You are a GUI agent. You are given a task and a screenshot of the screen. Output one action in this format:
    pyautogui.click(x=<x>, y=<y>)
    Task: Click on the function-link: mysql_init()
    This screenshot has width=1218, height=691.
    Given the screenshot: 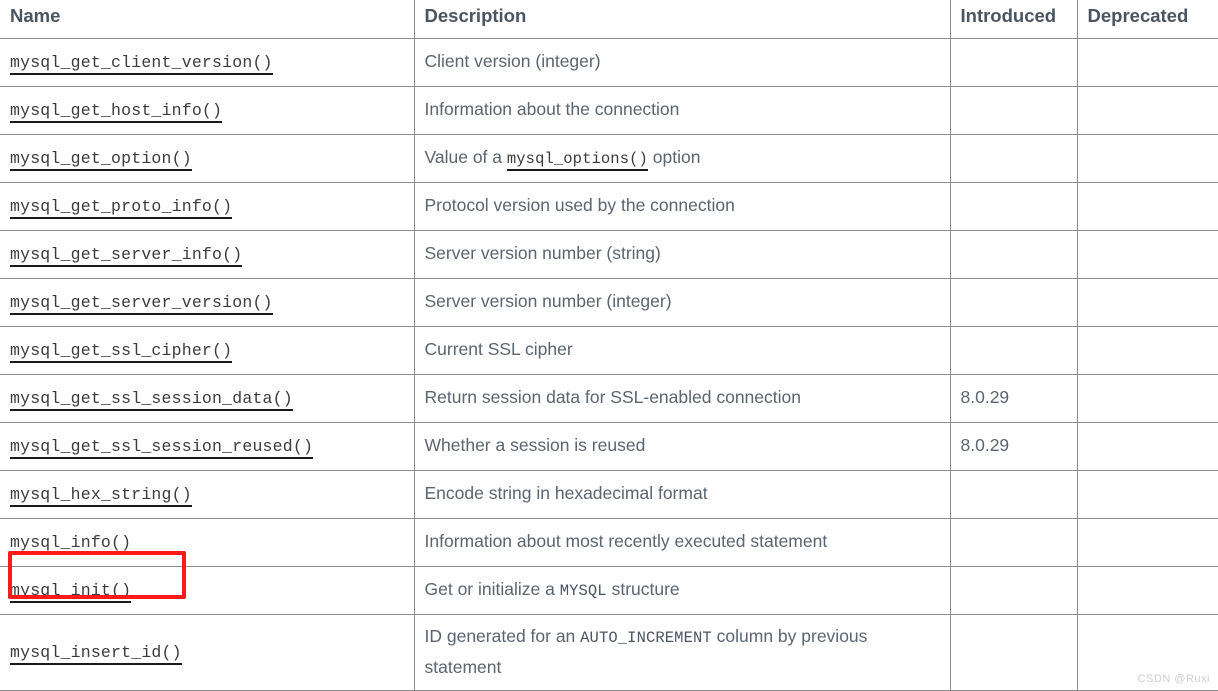 What is the action you would take?
    pyautogui.click(x=71, y=592)
    